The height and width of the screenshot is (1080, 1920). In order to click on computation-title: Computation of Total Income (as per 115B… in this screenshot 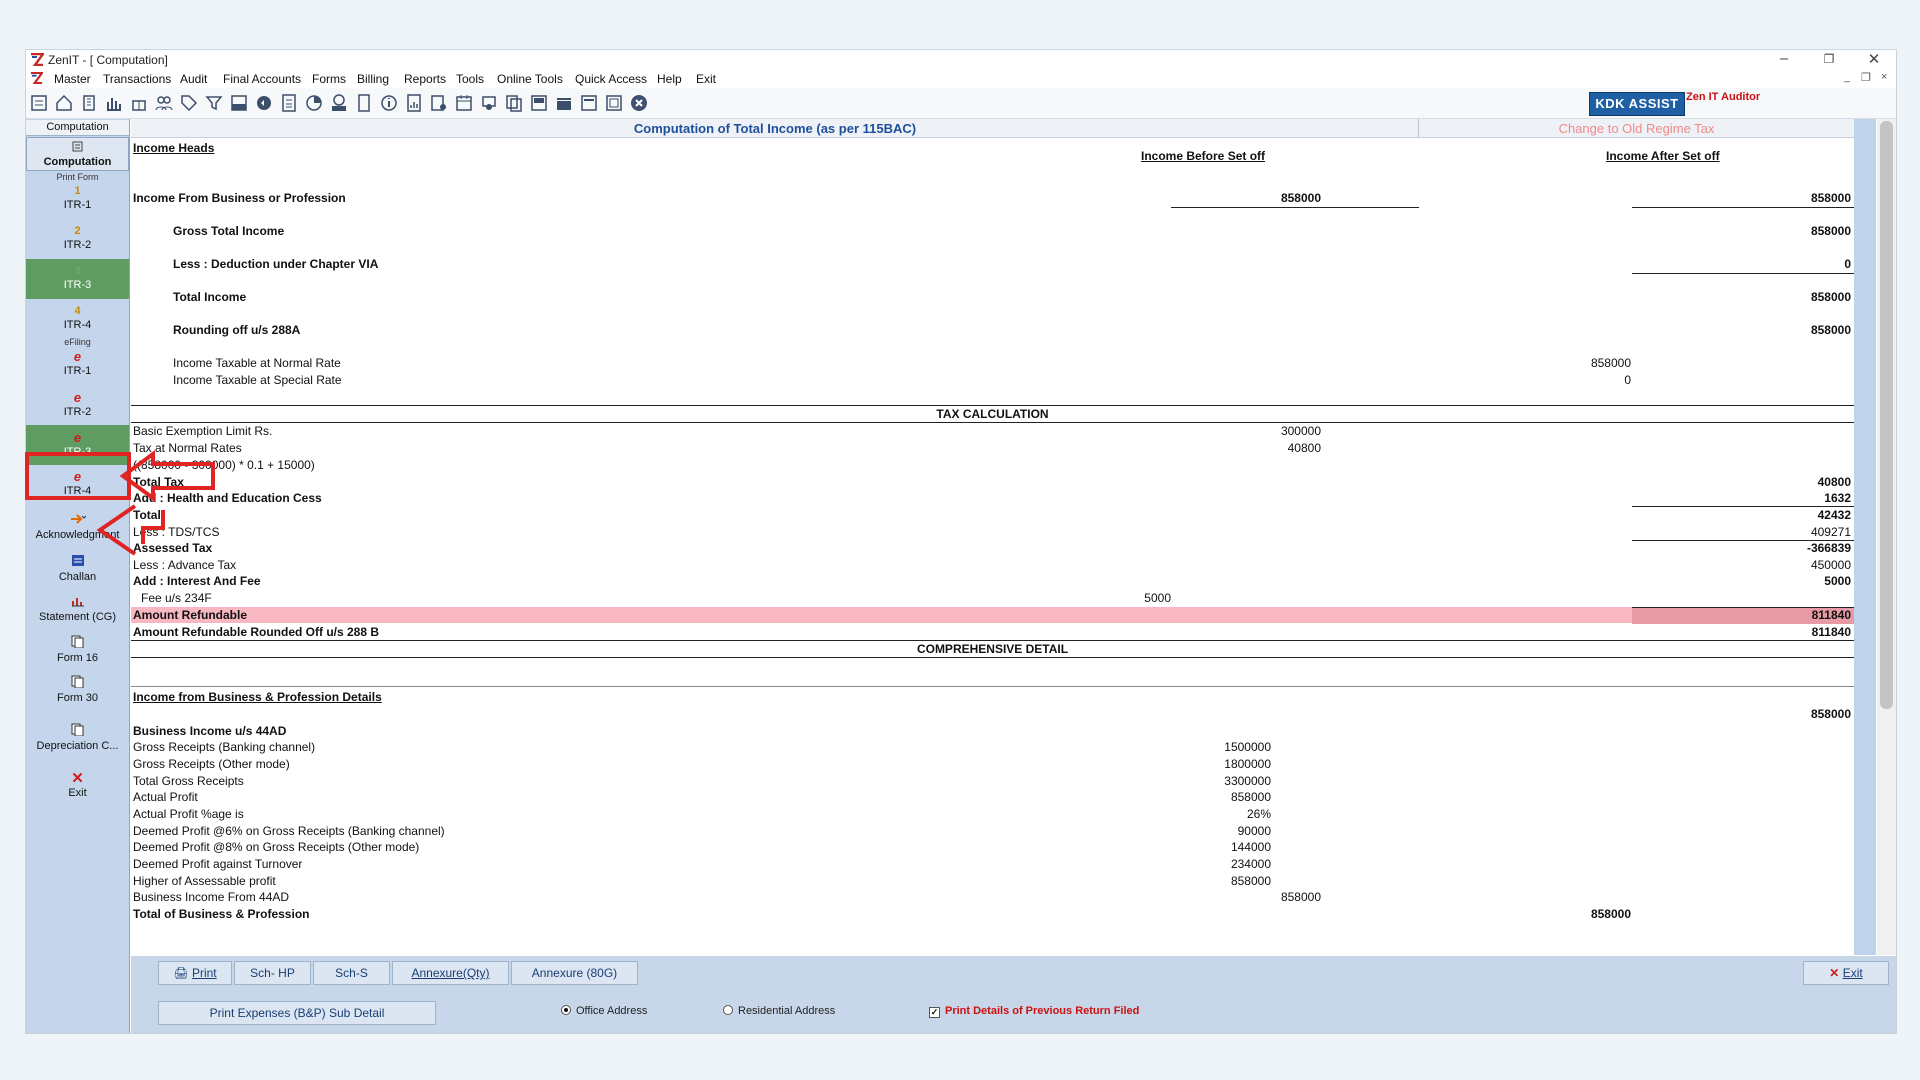, I will do `click(775, 128)`.